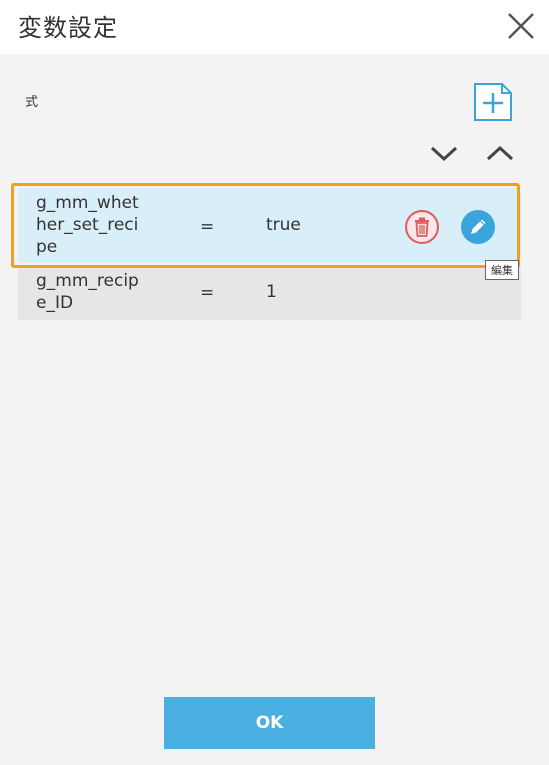  I want to click on chevron-up-icon, so click(500, 153).